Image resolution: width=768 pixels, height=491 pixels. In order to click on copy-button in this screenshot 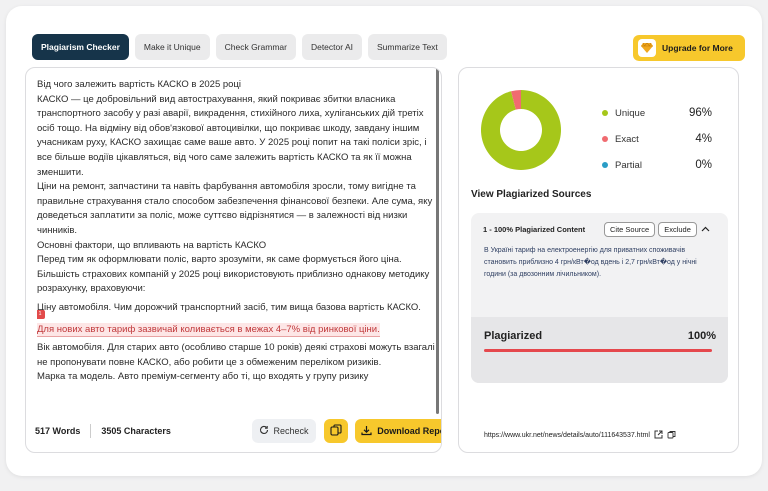, I will do `click(336, 431)`.